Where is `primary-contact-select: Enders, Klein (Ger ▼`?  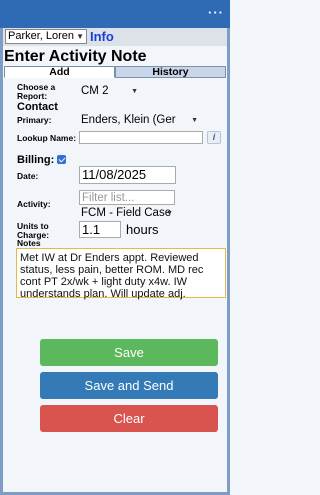 primary-contact-select: Enders, Klein (Ger ▼ is located at coordinates (139, 121).